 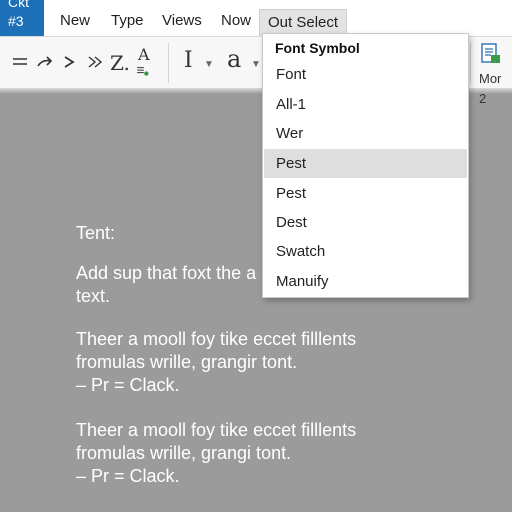 What do you see at coordinates (45, 63) in the screenshot?
I see `redo-arrow-icon` at bounding box center [45, 63].